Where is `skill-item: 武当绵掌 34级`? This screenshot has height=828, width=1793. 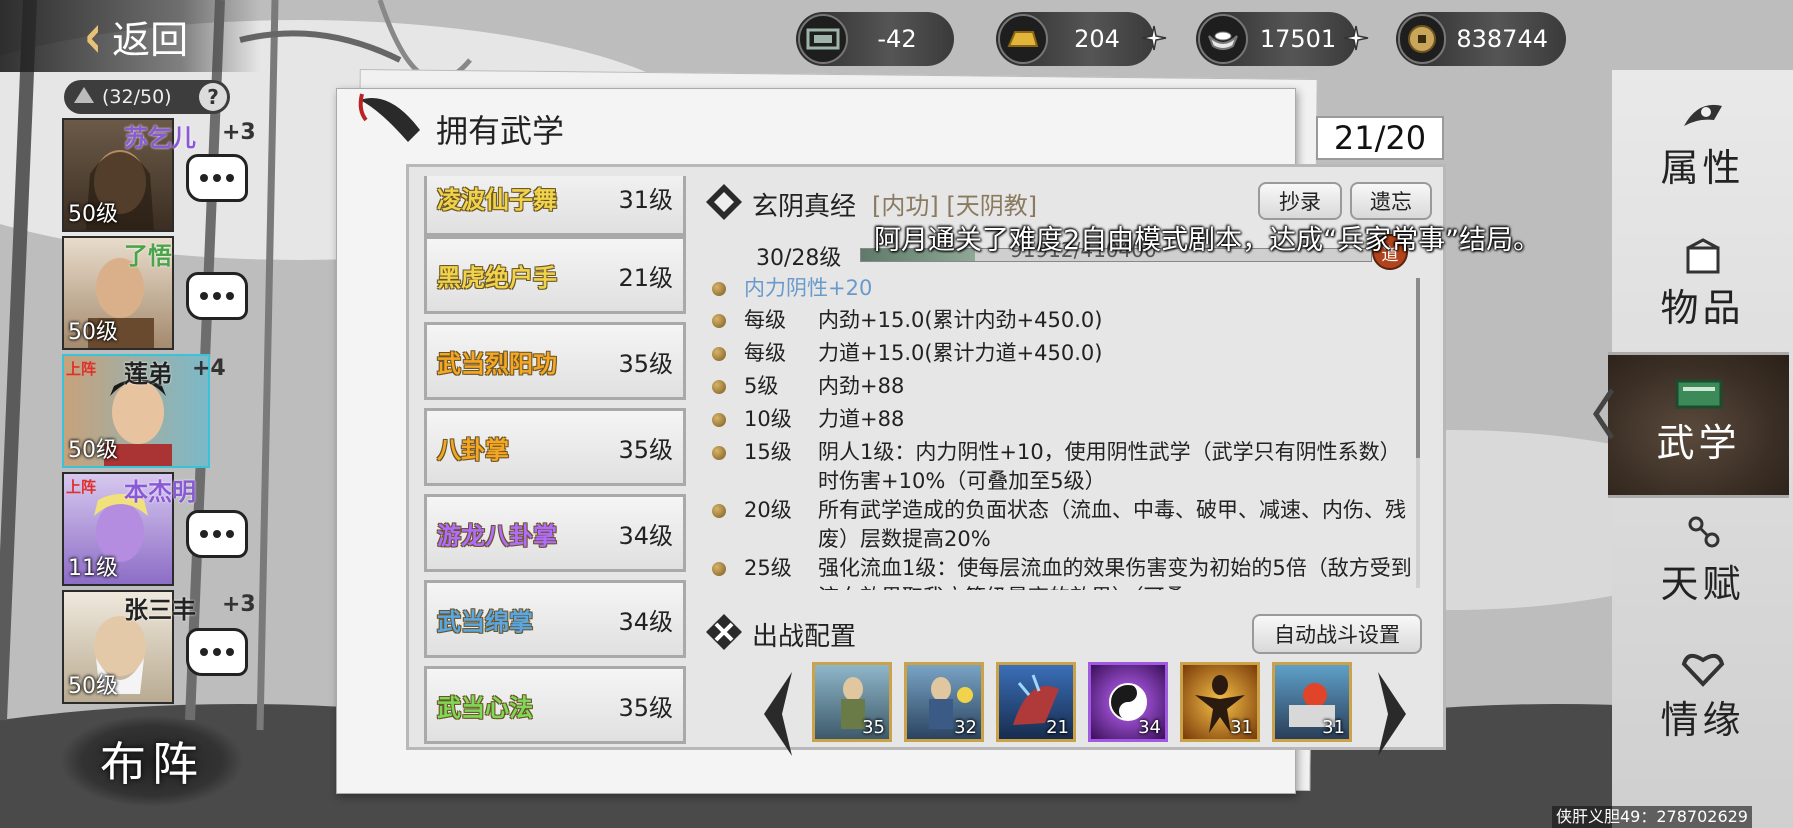 skill-item: 武当绵掌 34级 is located at coordinates (555, 619).